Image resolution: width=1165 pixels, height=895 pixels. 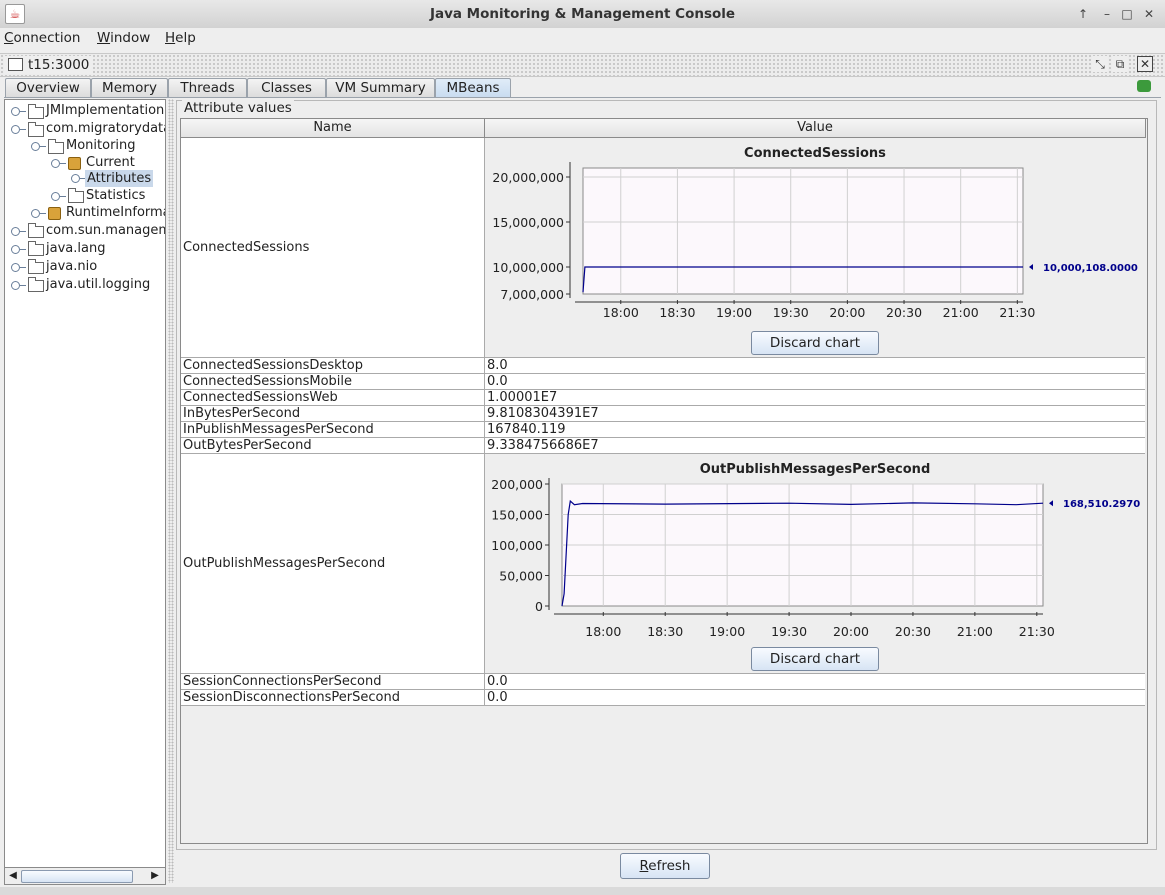 What do you see at coordinates (791, 312) in the screenshot?
I see `x-tick-label: 19:30` at bounding box center [791, 312].